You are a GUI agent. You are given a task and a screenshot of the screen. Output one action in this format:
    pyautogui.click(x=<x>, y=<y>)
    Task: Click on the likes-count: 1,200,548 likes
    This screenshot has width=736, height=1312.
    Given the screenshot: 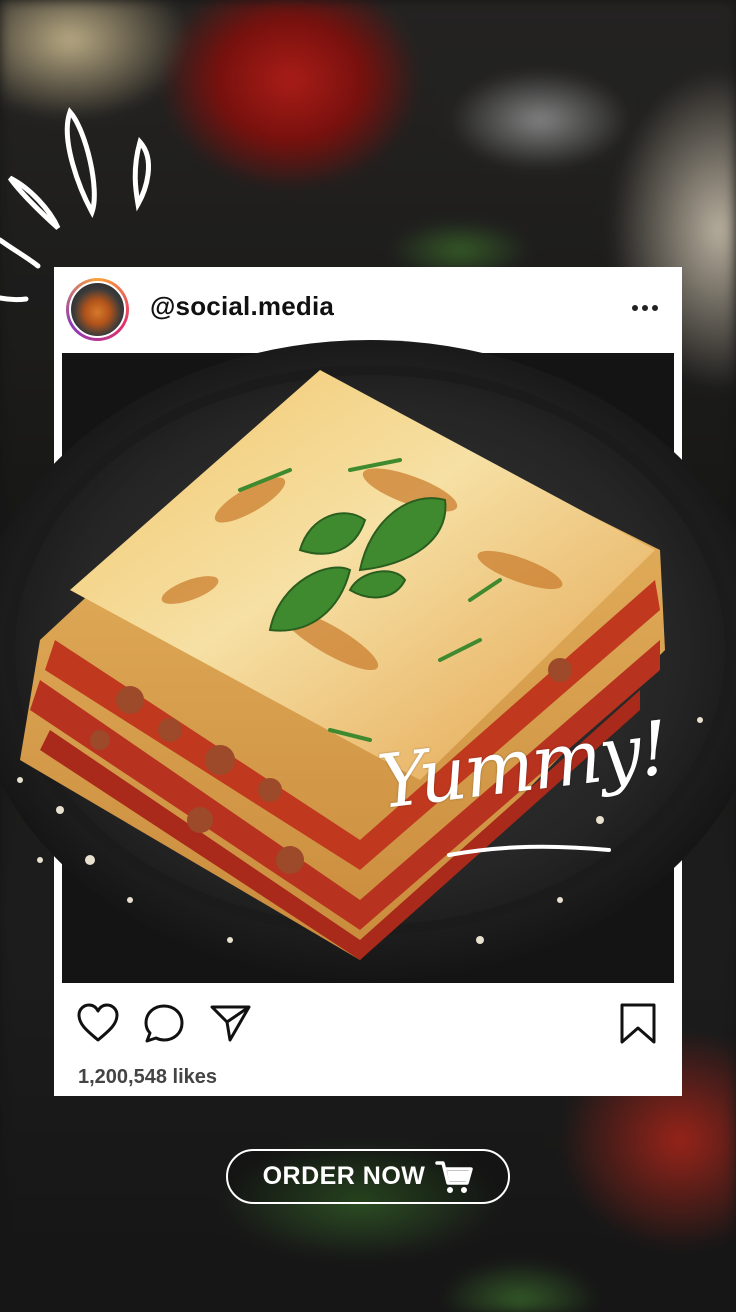 What is the action you would take?
    pyautogui.click(x=147, y=1077)
    